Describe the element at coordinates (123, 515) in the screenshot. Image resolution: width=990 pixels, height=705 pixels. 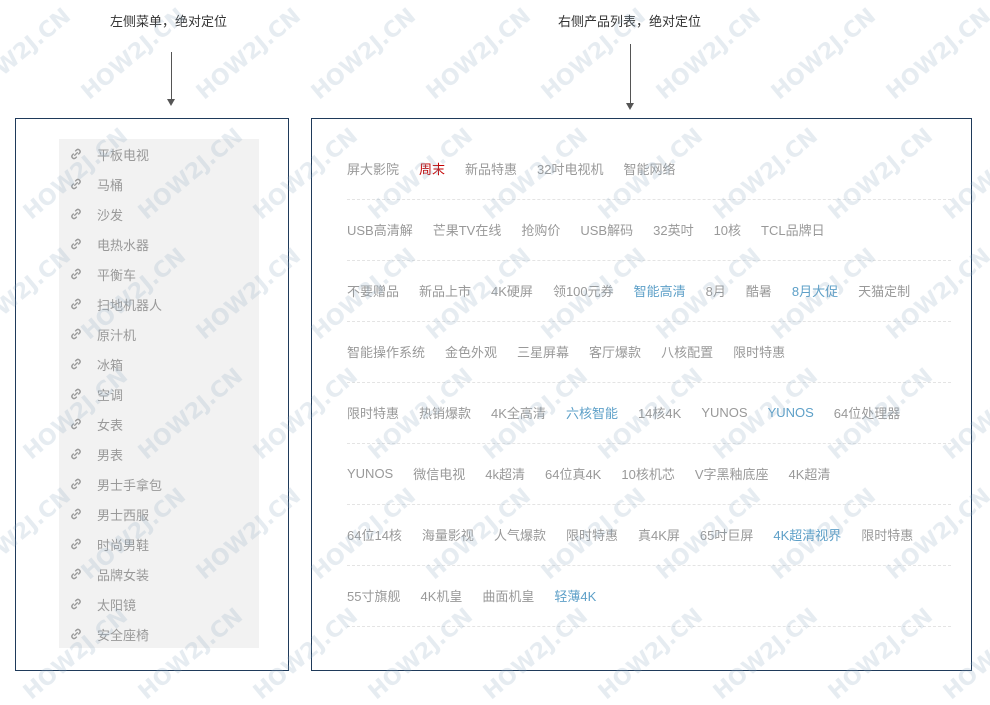
I see `menu-item-label: 男士西服` at that location.